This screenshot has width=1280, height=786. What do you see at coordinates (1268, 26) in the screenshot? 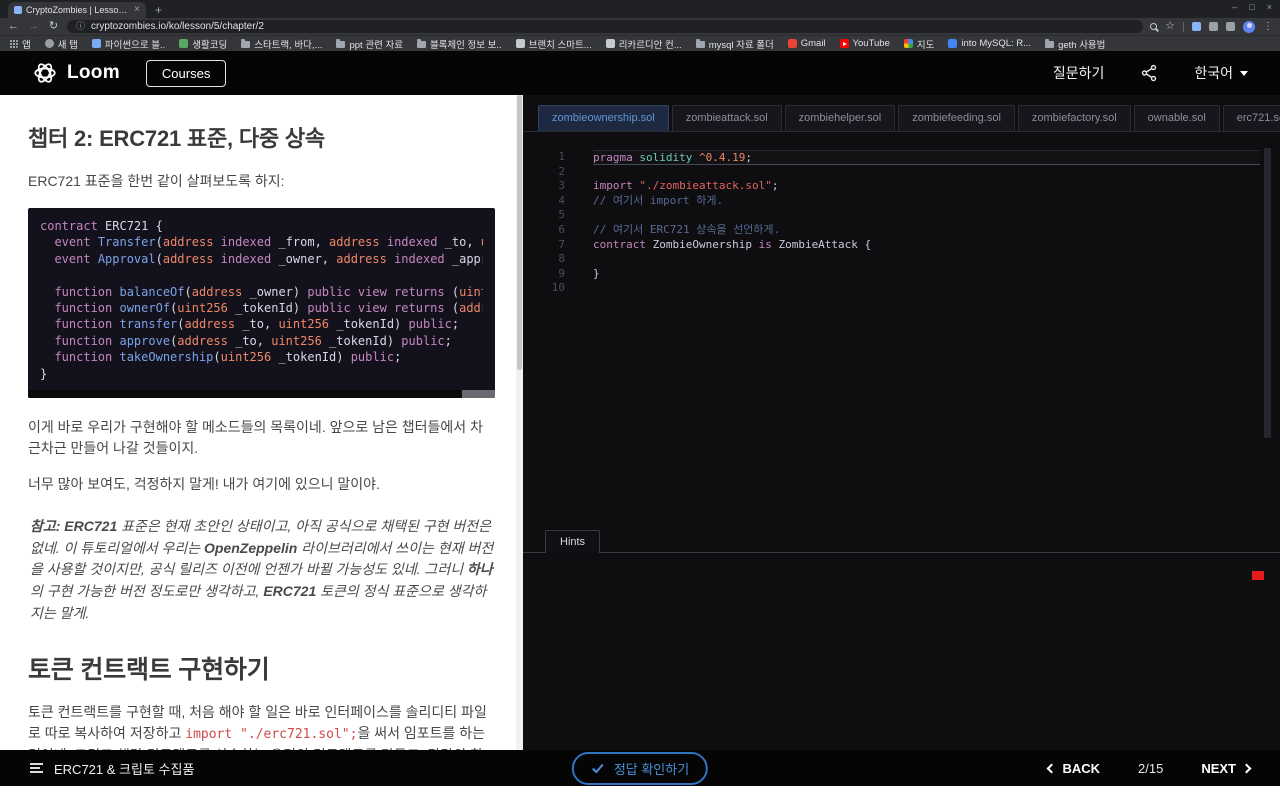
I see `browser-menu-icon: ⋮` at bounding box center [1268, 26].